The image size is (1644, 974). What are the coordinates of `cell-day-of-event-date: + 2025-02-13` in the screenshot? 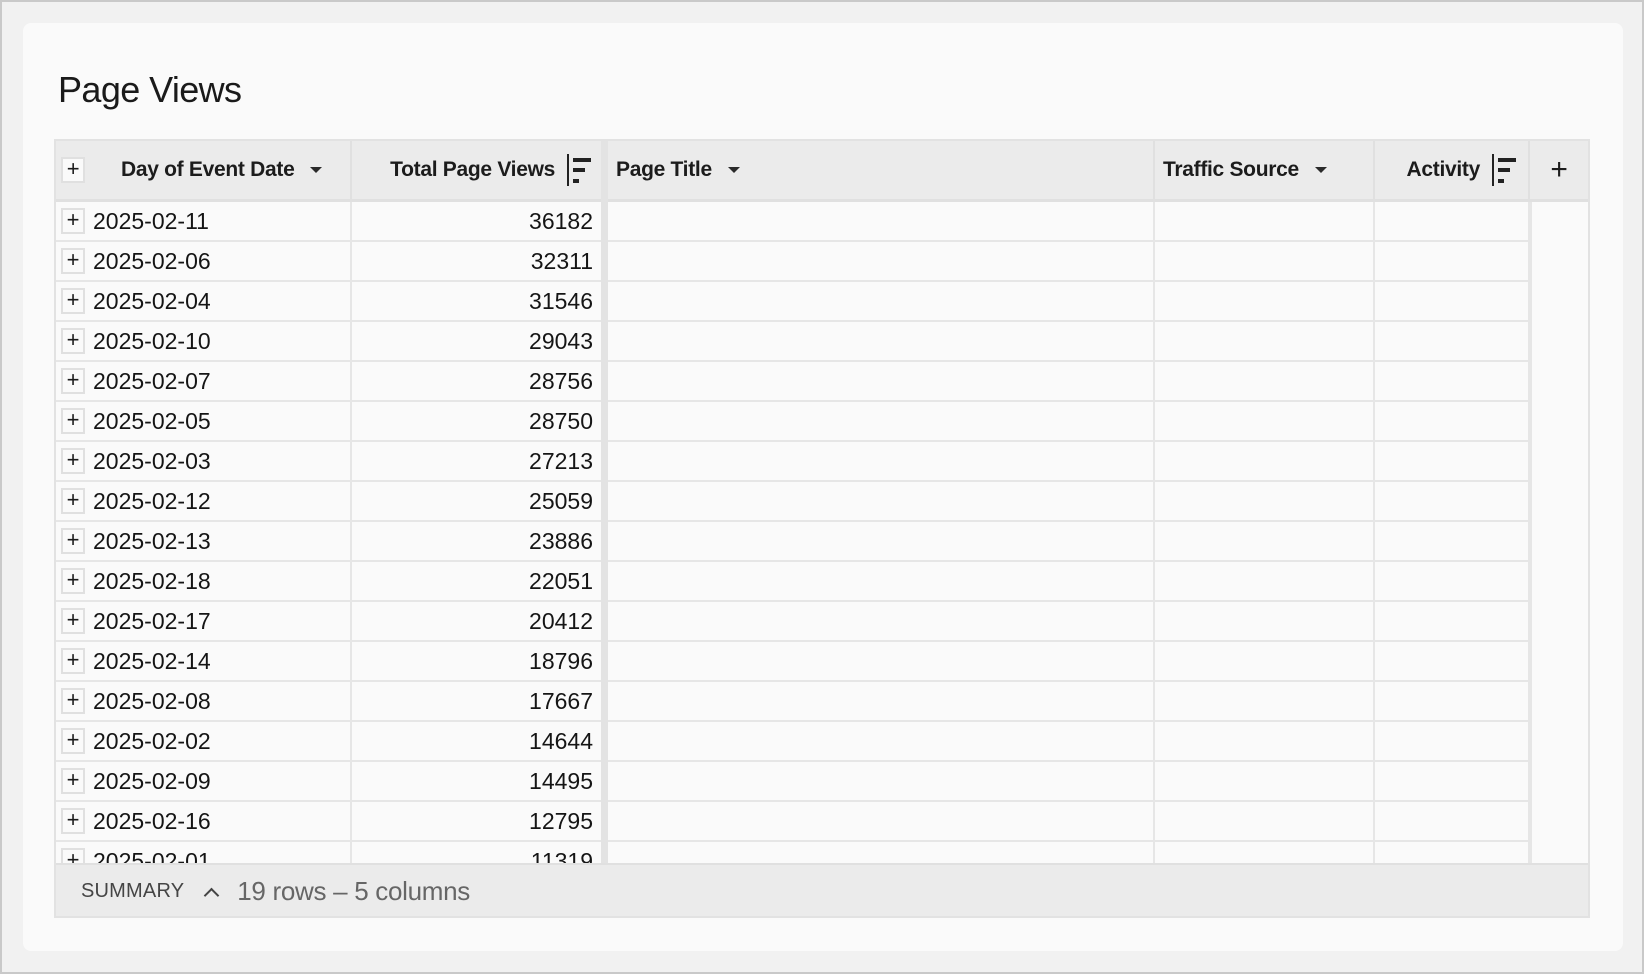 It's located at (204, 542).